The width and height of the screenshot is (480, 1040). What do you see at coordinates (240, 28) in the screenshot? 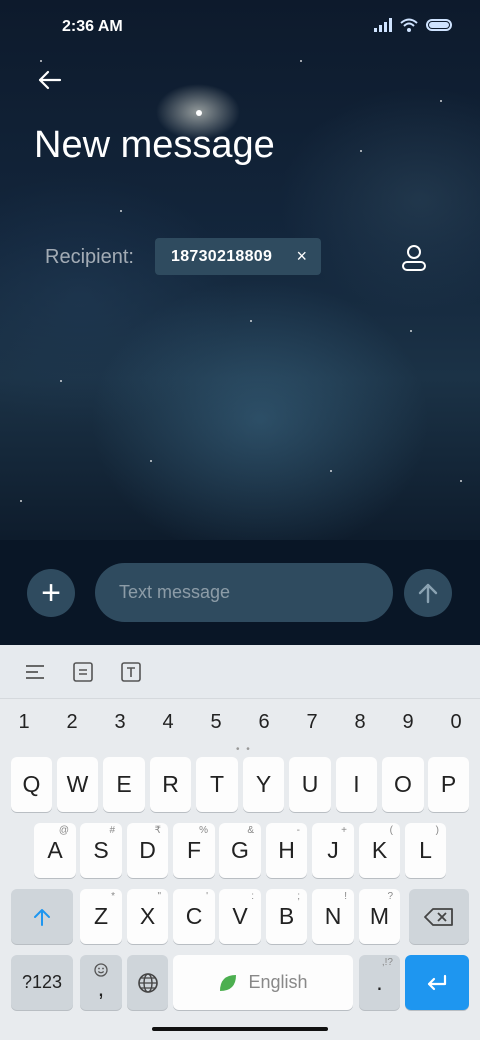
I see `status-bar: 2:36 AM` at bounding box center [240, 28].